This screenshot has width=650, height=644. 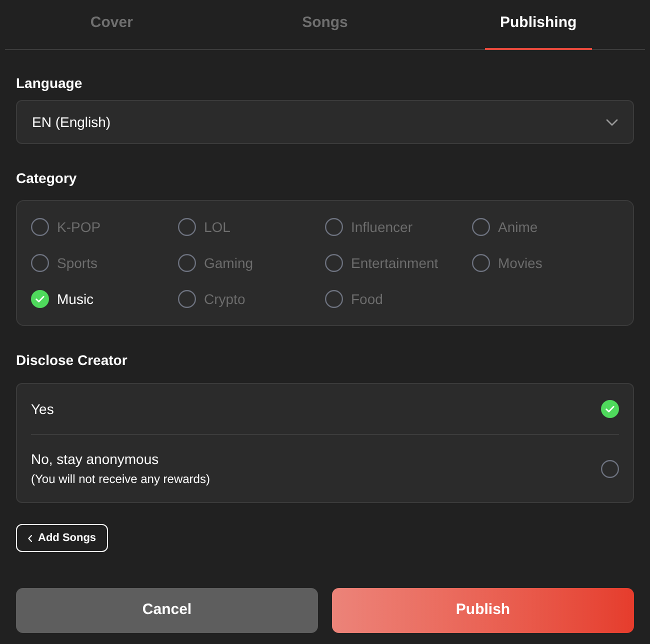 I want to click on publish-button: Publish, so click(x=483, y=610).